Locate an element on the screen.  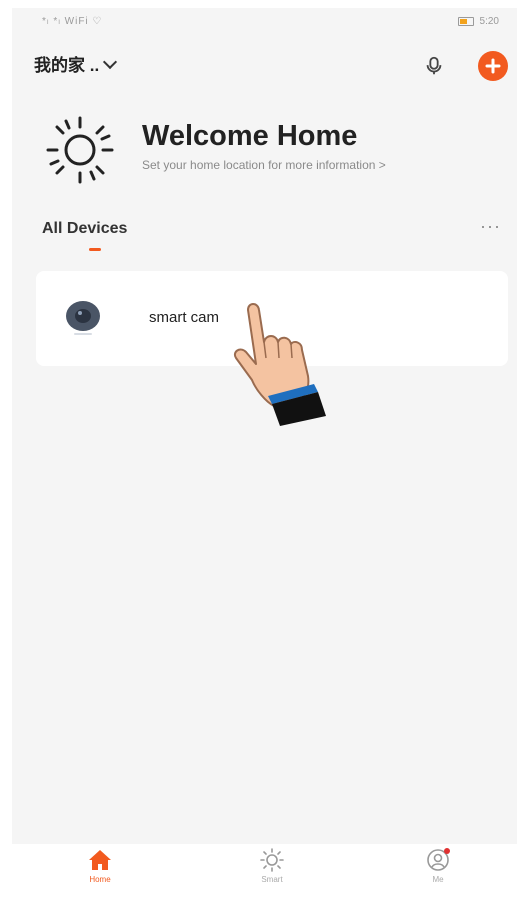
tab-label: Home is located at coordinates (100, 879).